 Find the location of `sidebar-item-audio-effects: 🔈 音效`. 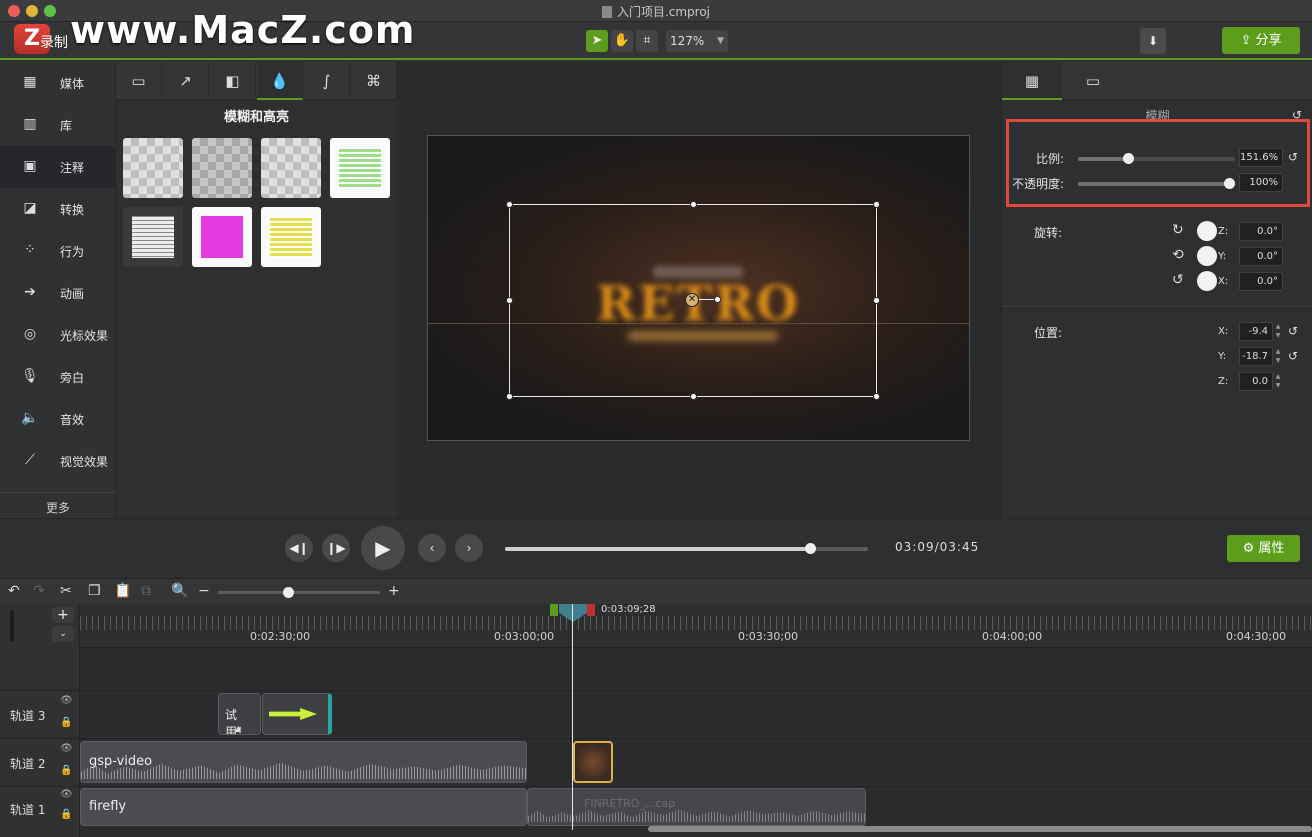

sidebar-item-audio-effects: 🔈 音效 is located at coordinates (58, 419).